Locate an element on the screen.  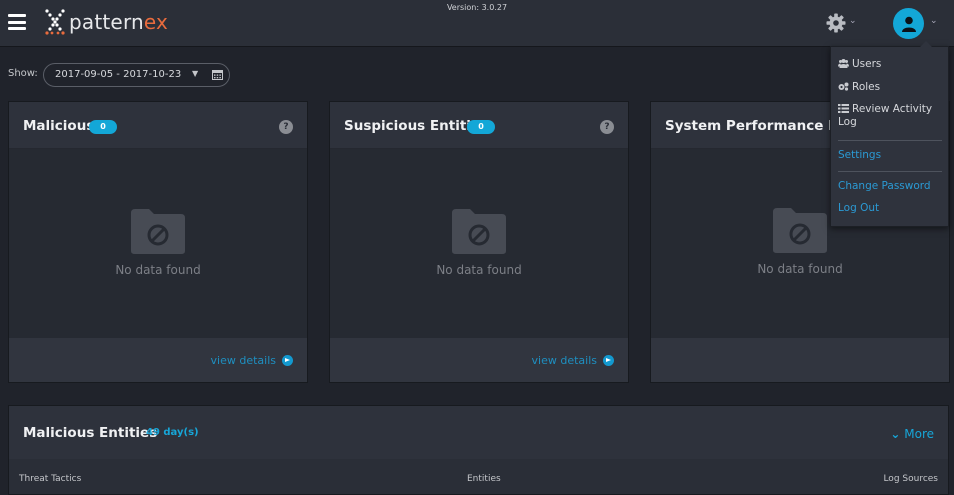
panel-title: Malicious Entities is located at coordinates (90, 433).